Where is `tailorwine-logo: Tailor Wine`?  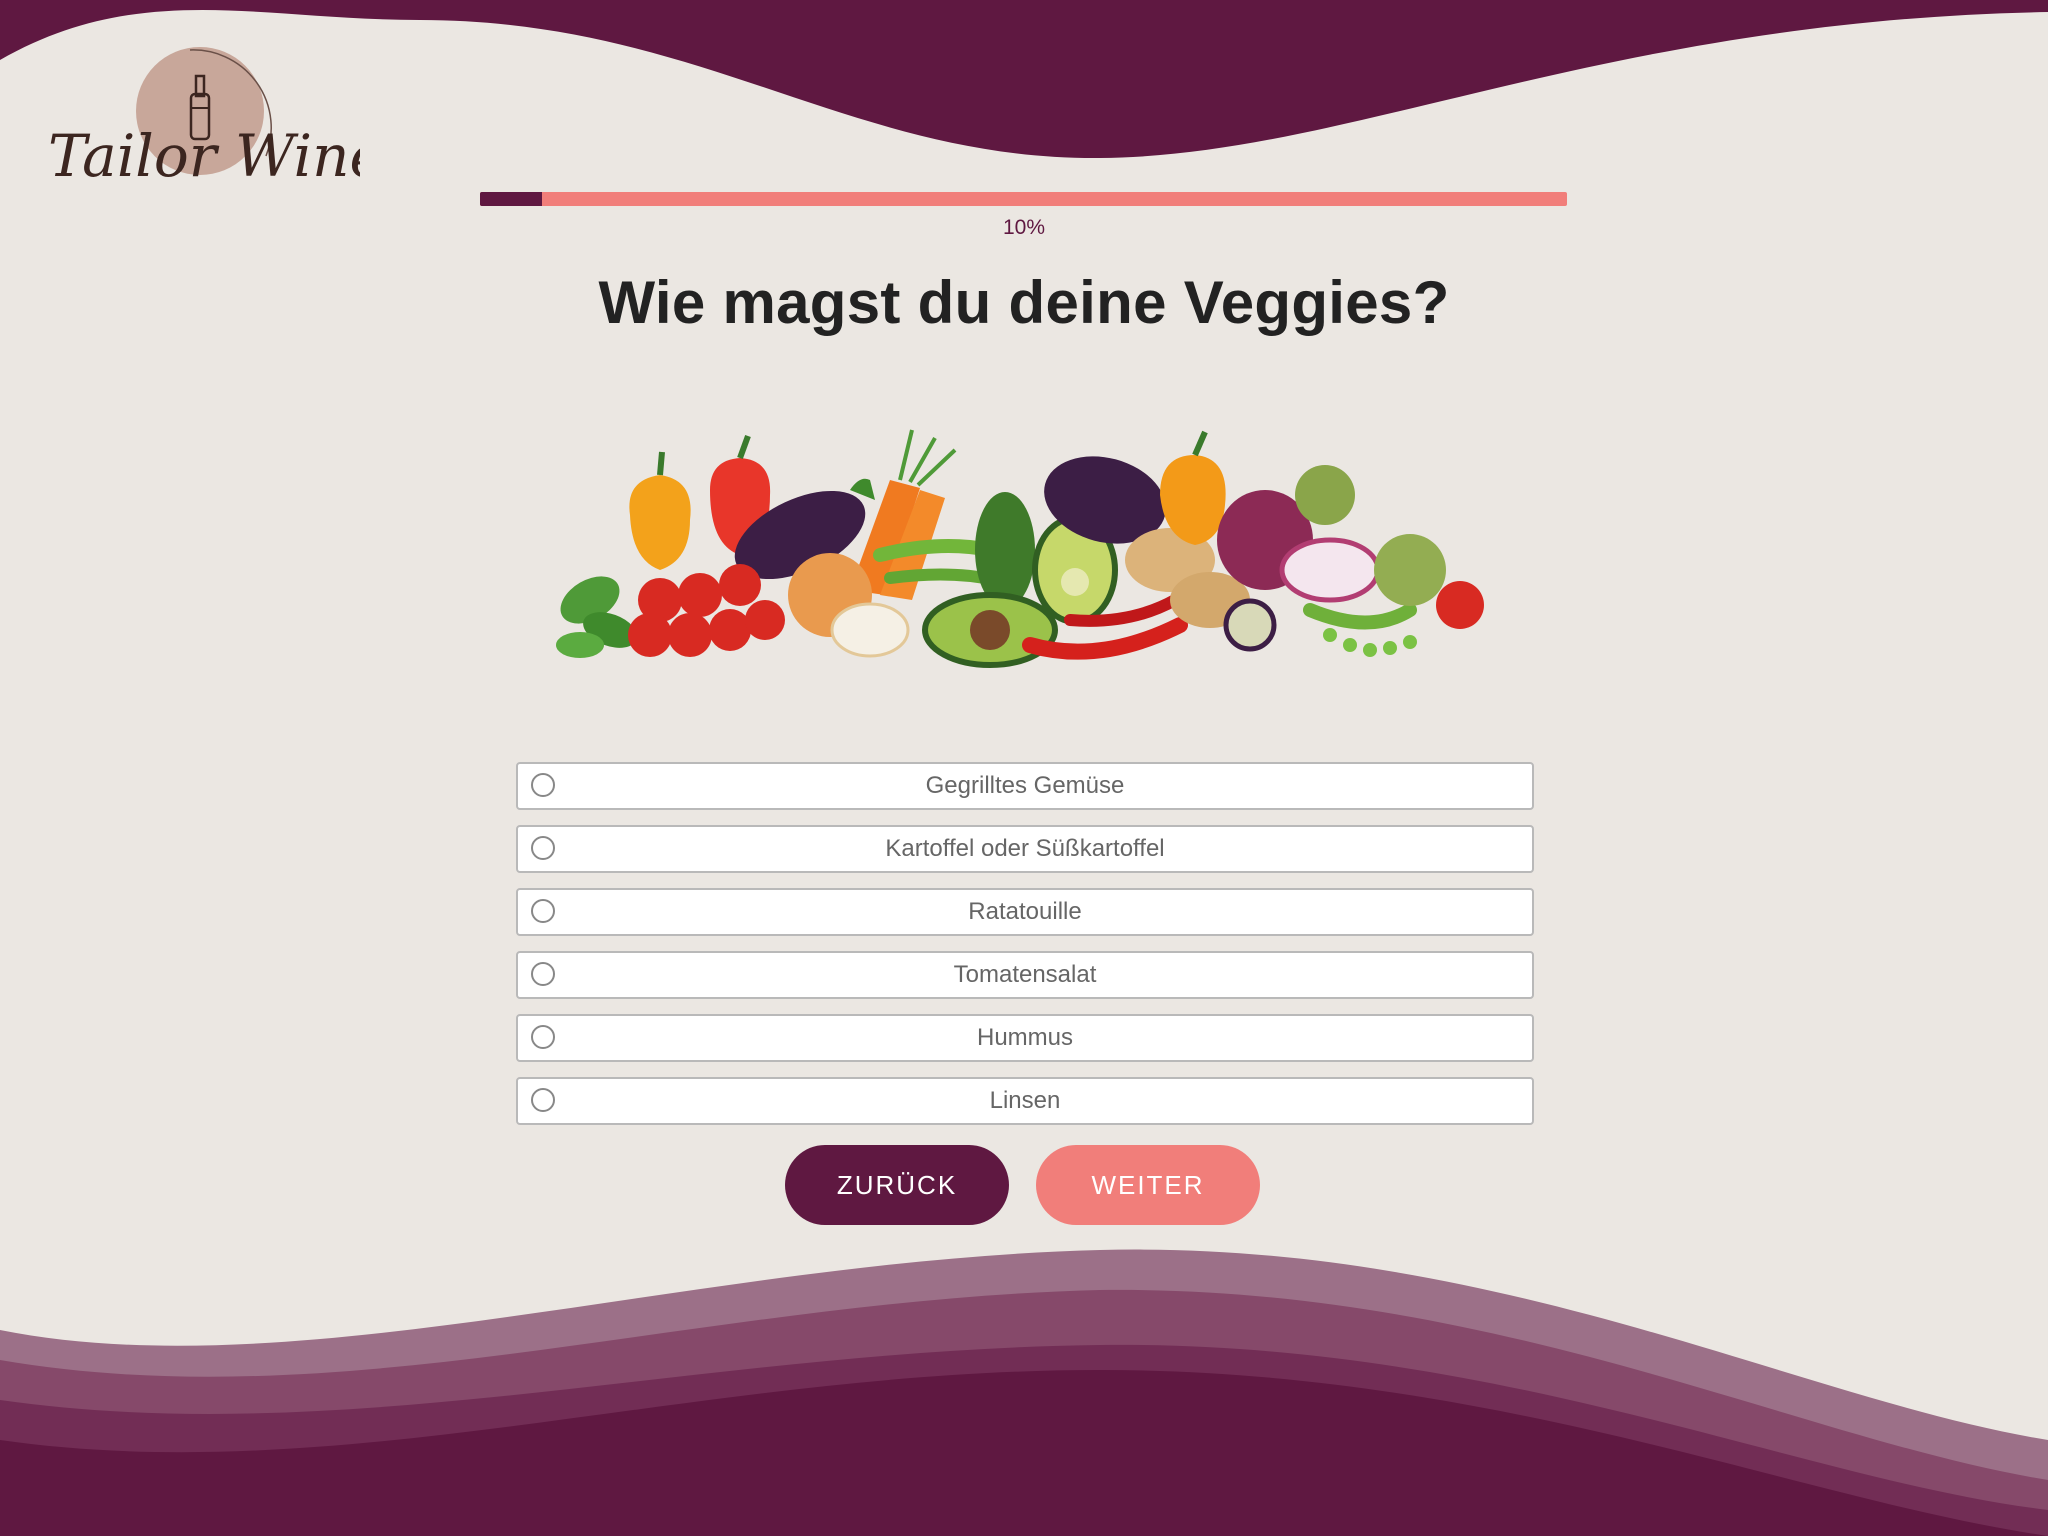
tailorwine-logo: Tailor Wine is located at coordinates (212, 126).